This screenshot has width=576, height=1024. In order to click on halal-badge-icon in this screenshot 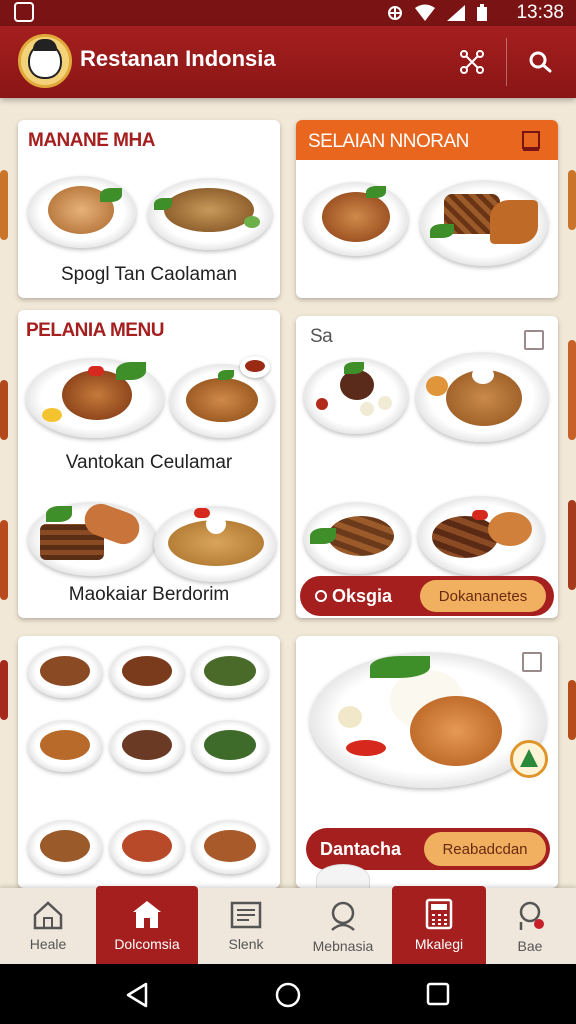, I will do `click(529, 759)`.